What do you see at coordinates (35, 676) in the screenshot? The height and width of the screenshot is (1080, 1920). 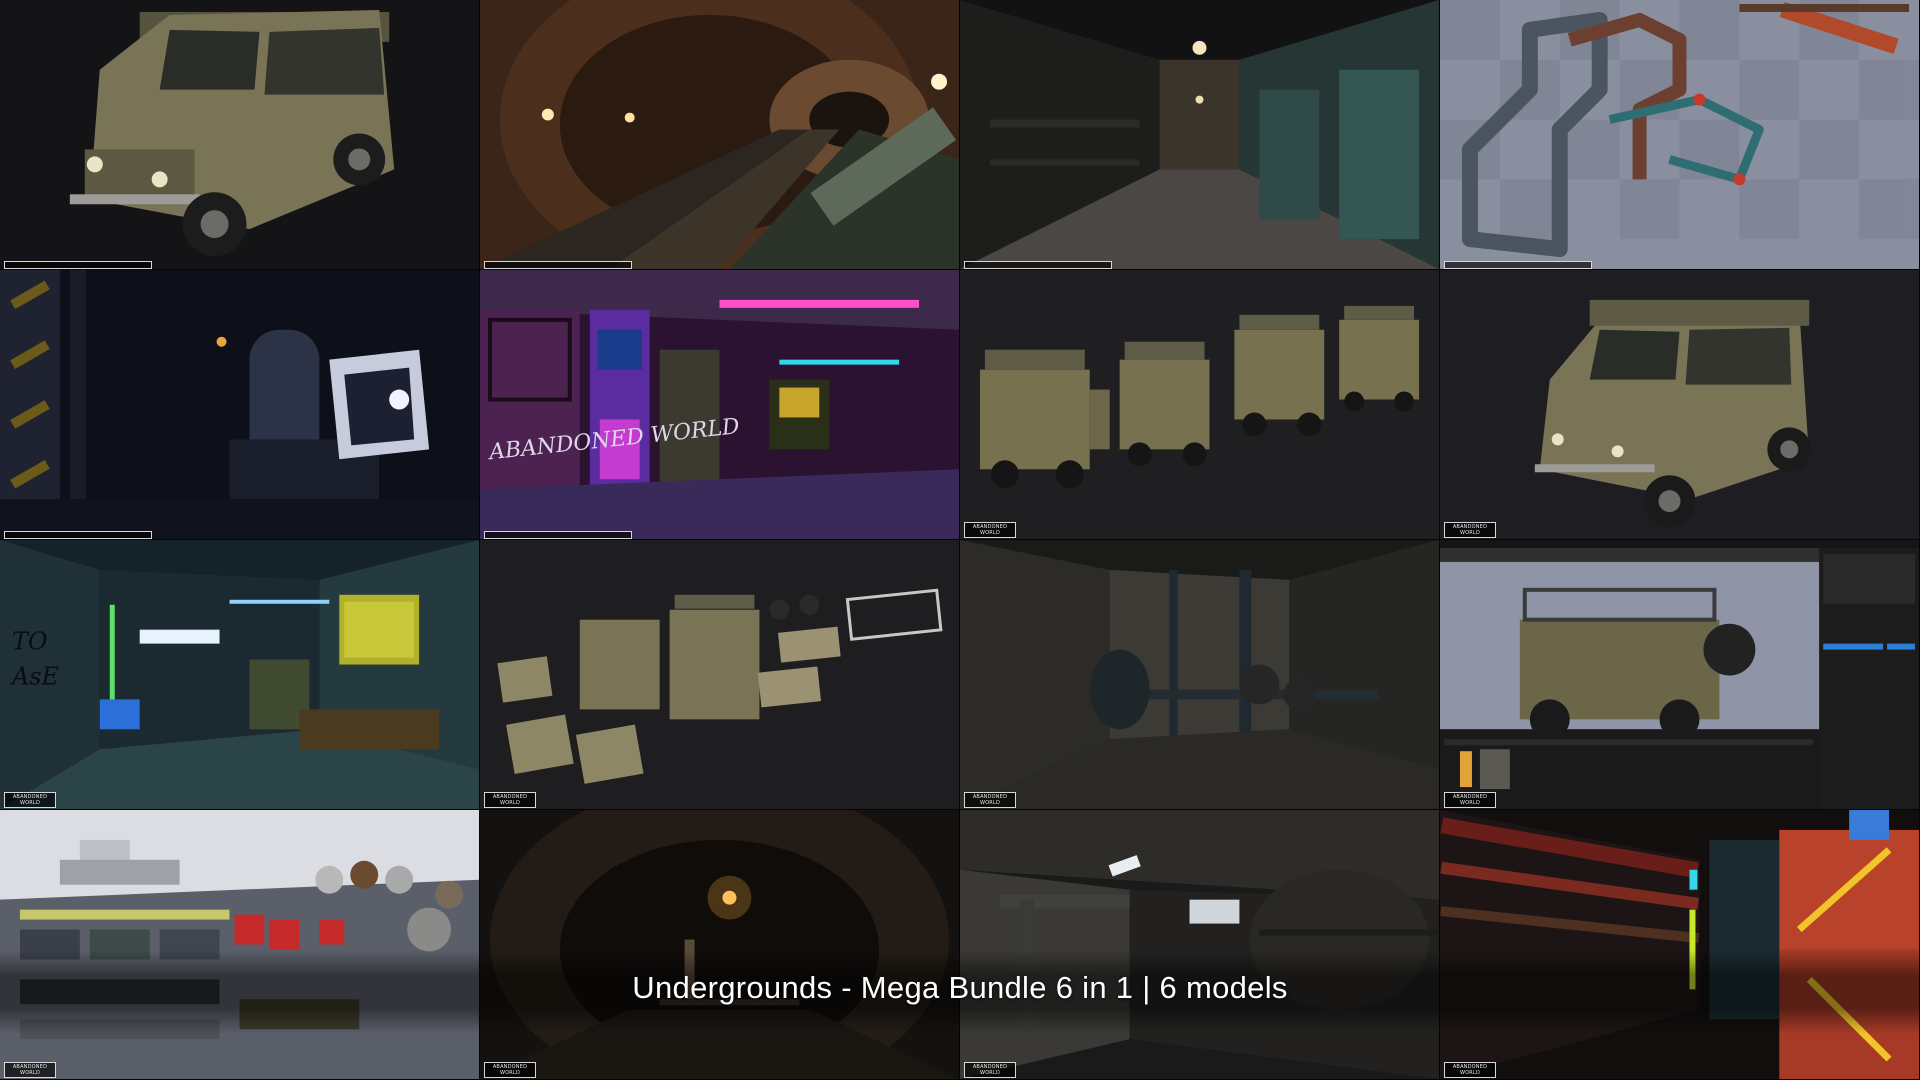 I see `svg-text: AsE` at bounding box center [35, 676].